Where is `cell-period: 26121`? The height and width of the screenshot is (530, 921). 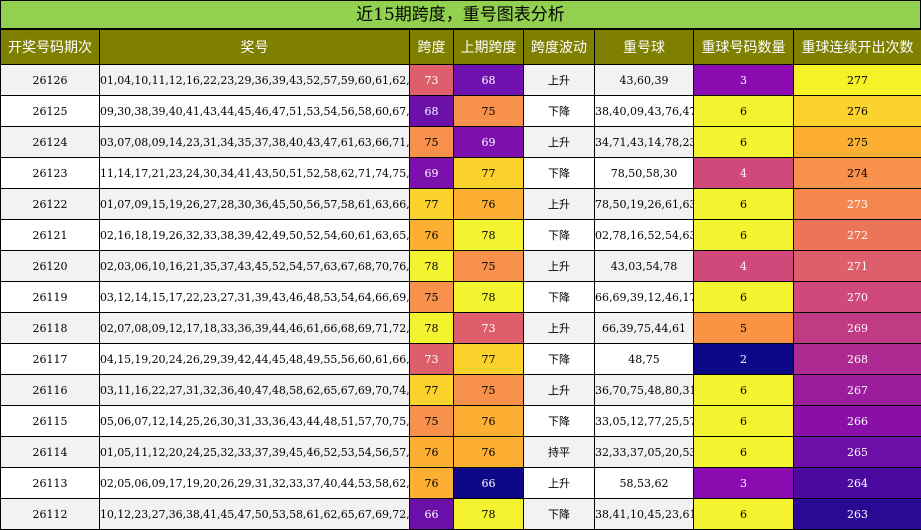
cell-period: 26121 is located at coordinates (50, 235).